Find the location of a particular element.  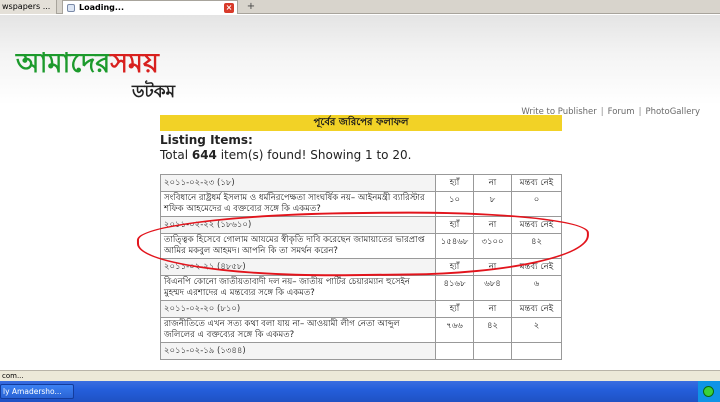

poll-date: ২০১১-০২-২২ (১৮৬১০) is located at coordinates (298, 225).